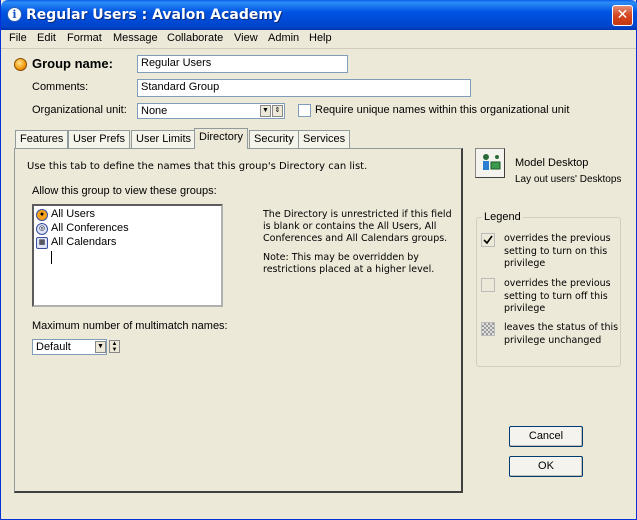  I want to click on list-item-label: All Calendars, so click(84, 242).